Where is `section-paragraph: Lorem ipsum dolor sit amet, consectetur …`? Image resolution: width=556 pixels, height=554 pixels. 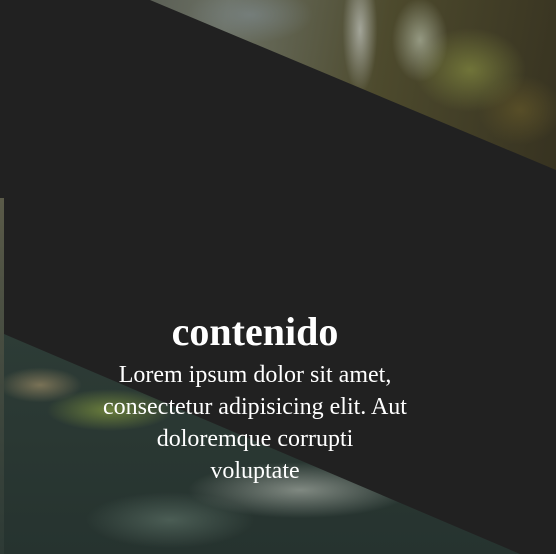 section-paragraph: Lorem ipsum dolor sit amet, consectetur … is located at coordinates (255, 423).